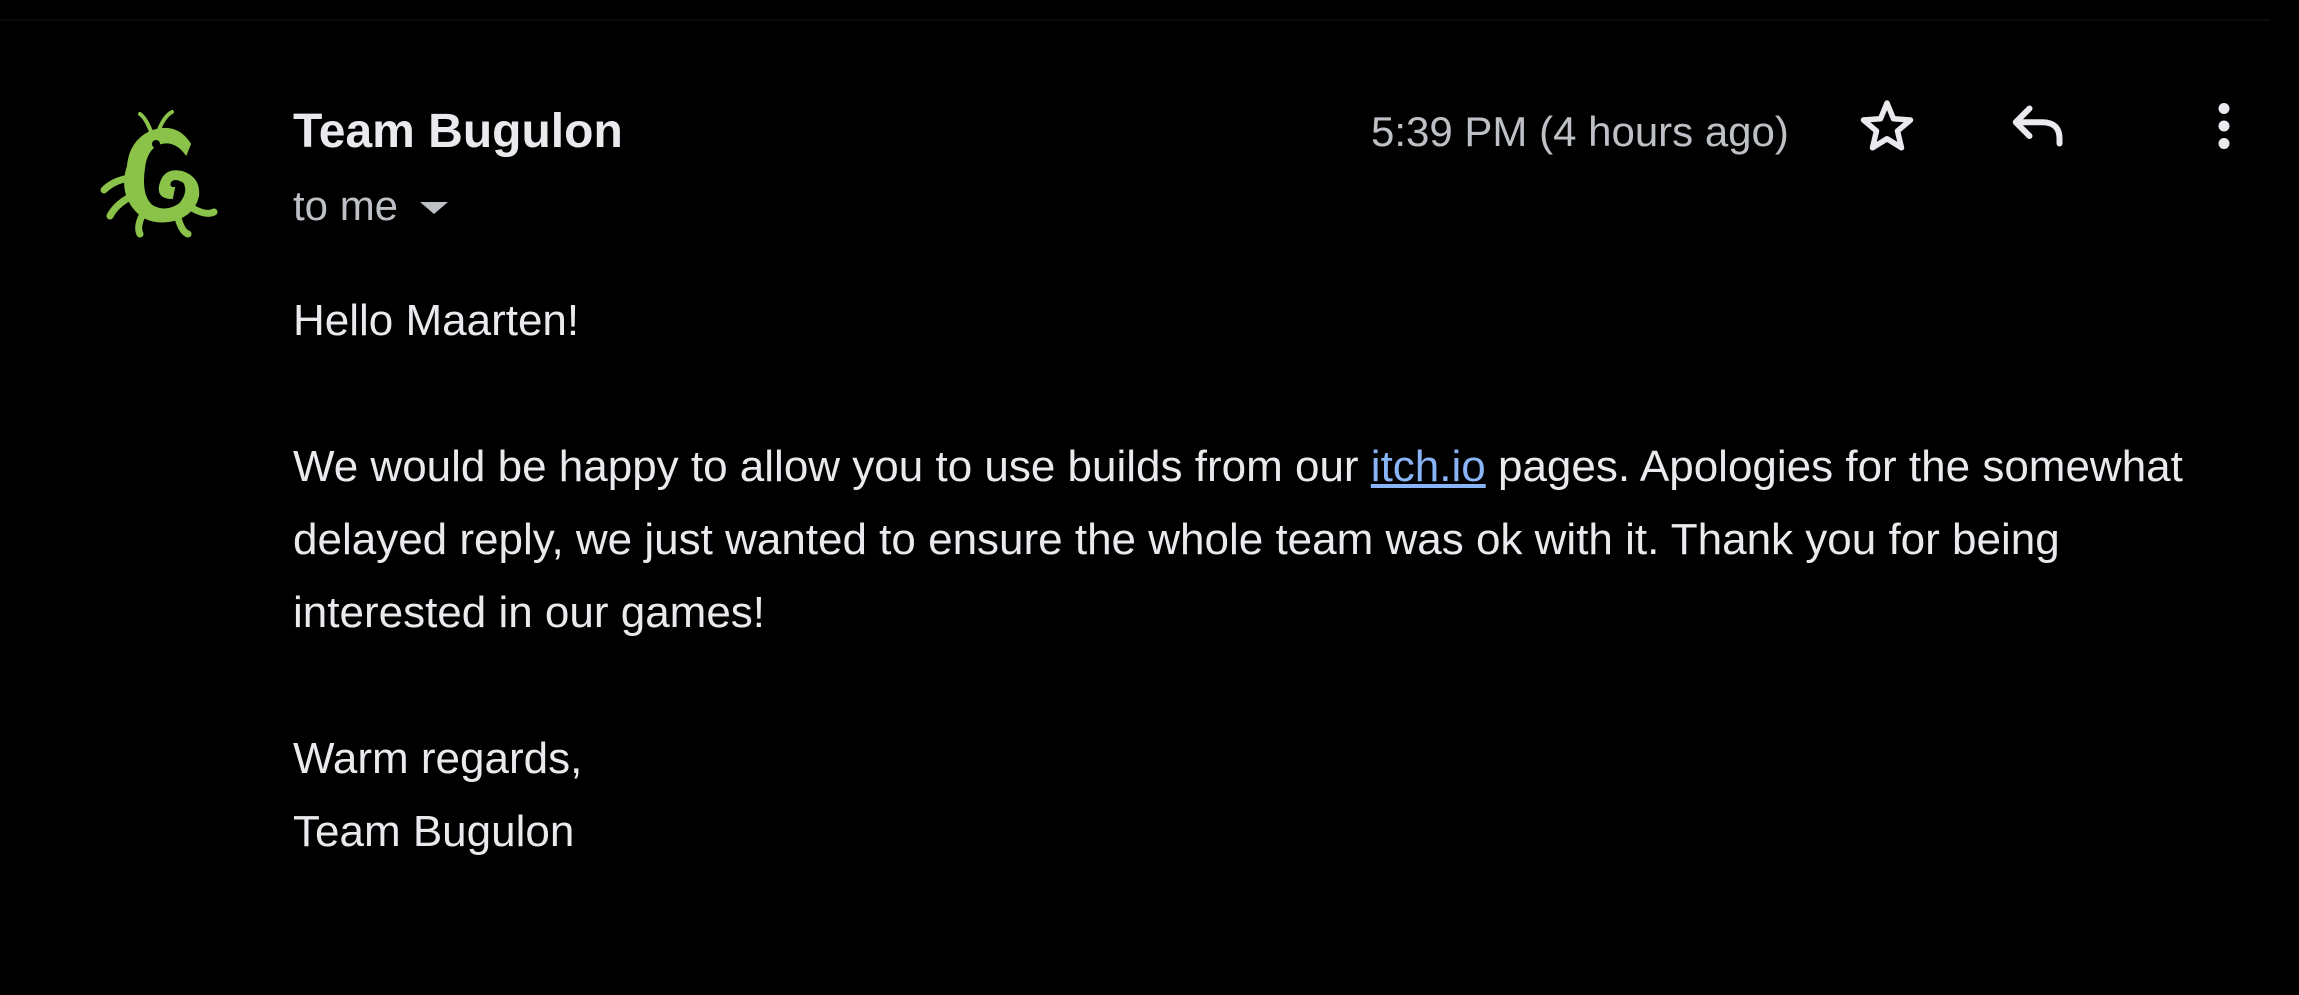 The width and height of the screenshot is (2299, 995). Describe the element at coordinates (434, 831) in the screenshot. I see `signature-text: Team Bugulon` at that location.